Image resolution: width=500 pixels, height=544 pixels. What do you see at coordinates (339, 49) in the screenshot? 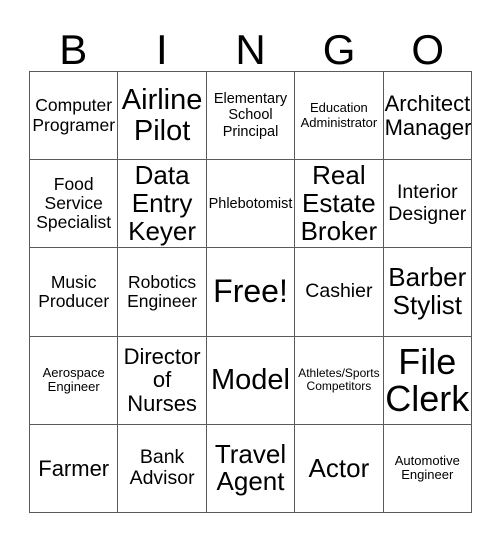
I see `bingo-header-letter-g: G` at bounding box center [339, 49].